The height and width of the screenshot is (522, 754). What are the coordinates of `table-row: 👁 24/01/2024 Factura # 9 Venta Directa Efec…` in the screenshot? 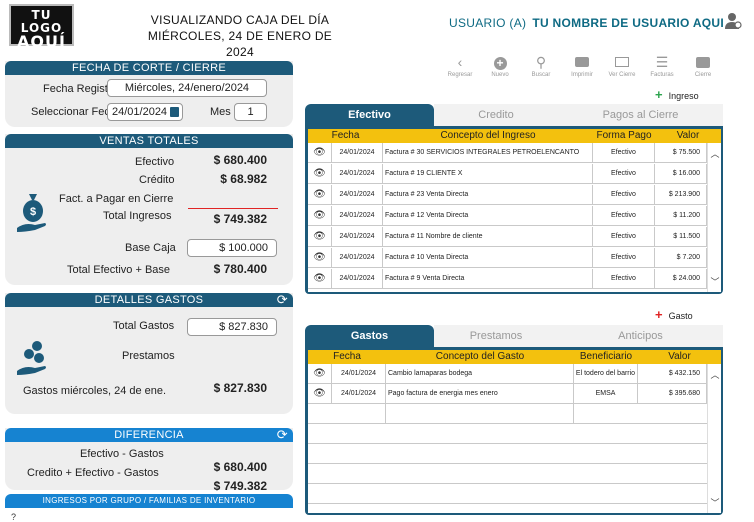 It's located at (507, 279).